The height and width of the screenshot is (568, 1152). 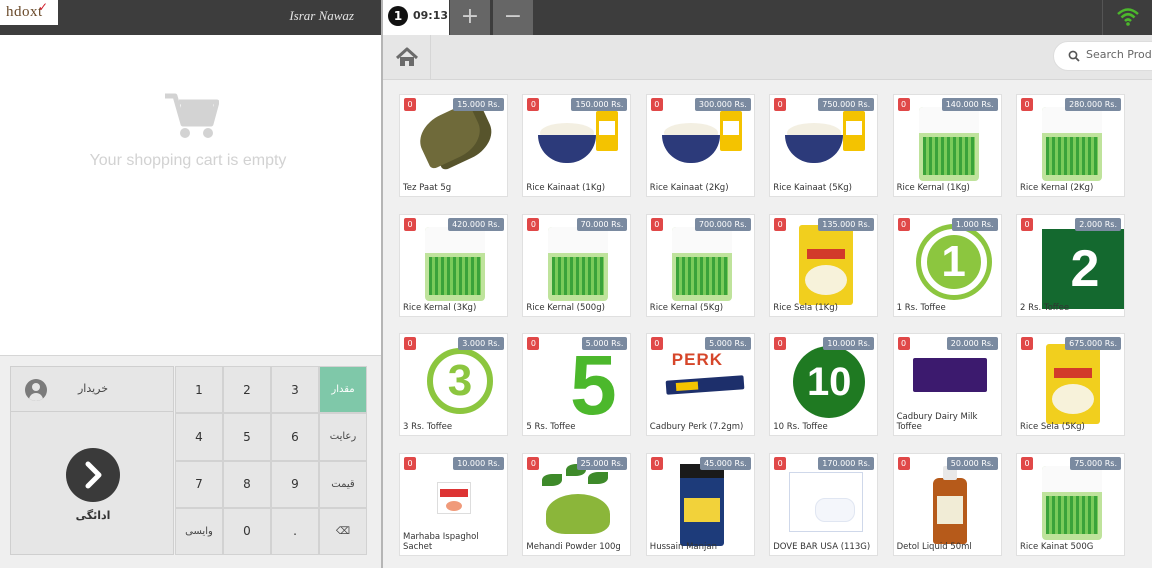 I want to click on product-name: Tez Paat 5g, so click(x=427, y=188).